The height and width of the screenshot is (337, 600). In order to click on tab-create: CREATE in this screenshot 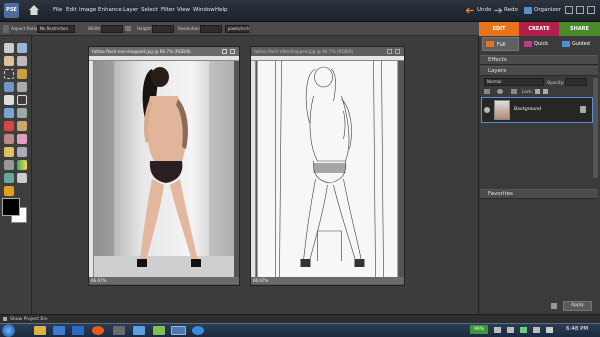, I will do `click(539, 29)`.